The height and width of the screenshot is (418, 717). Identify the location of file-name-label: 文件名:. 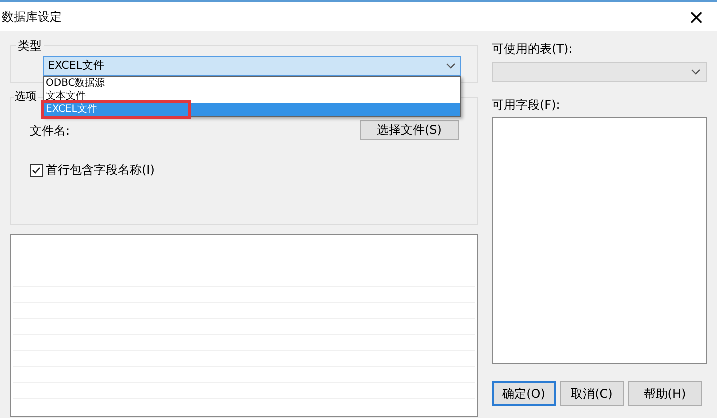
(50, 131).